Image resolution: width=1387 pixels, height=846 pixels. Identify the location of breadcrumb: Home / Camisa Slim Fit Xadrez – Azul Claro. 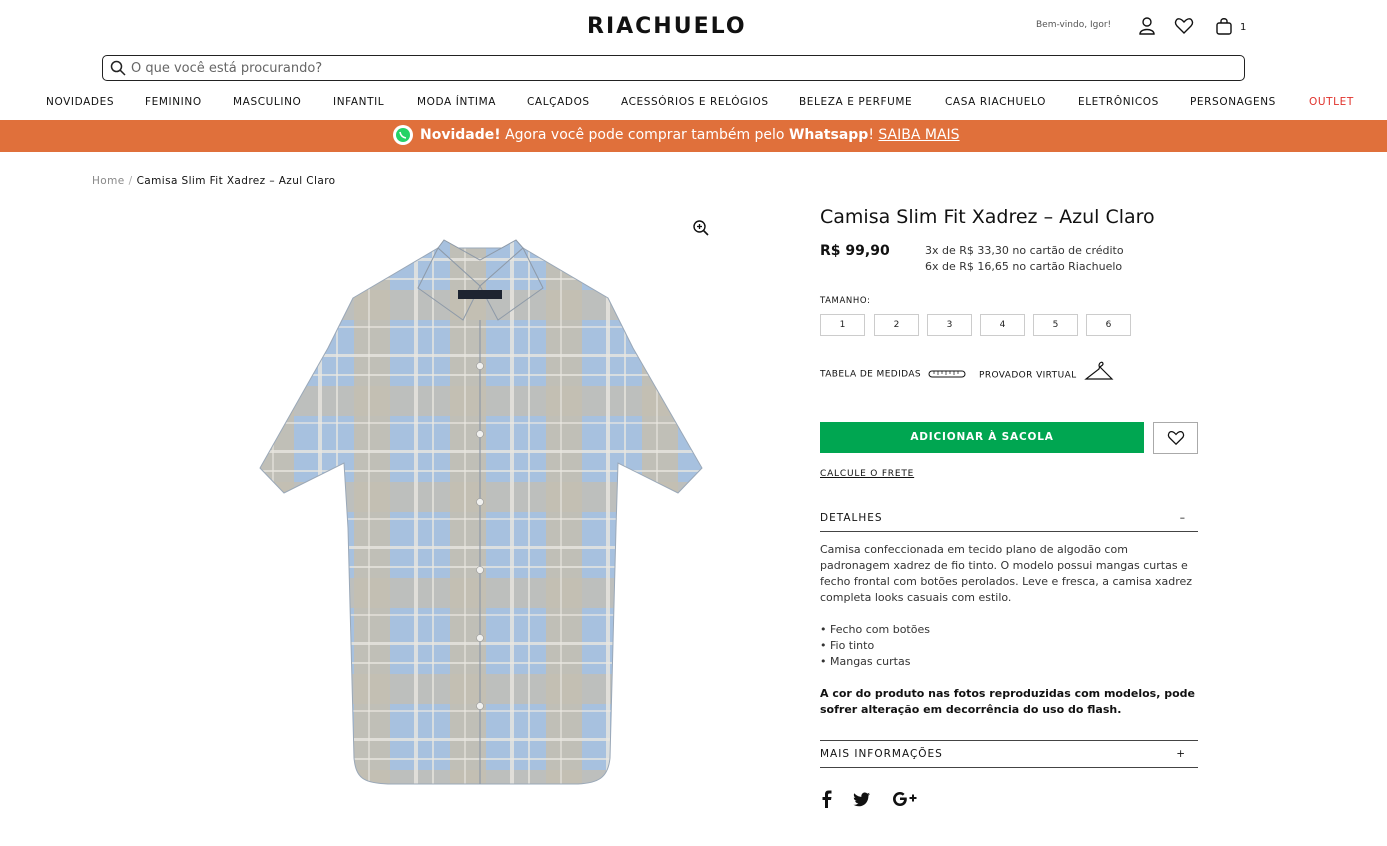
(214, 181).